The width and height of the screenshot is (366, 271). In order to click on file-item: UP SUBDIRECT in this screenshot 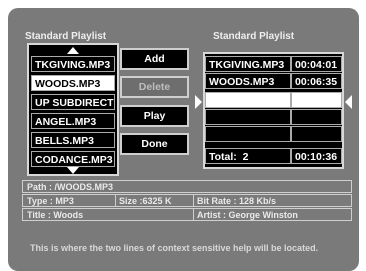, I will do `click(73, 102)`.